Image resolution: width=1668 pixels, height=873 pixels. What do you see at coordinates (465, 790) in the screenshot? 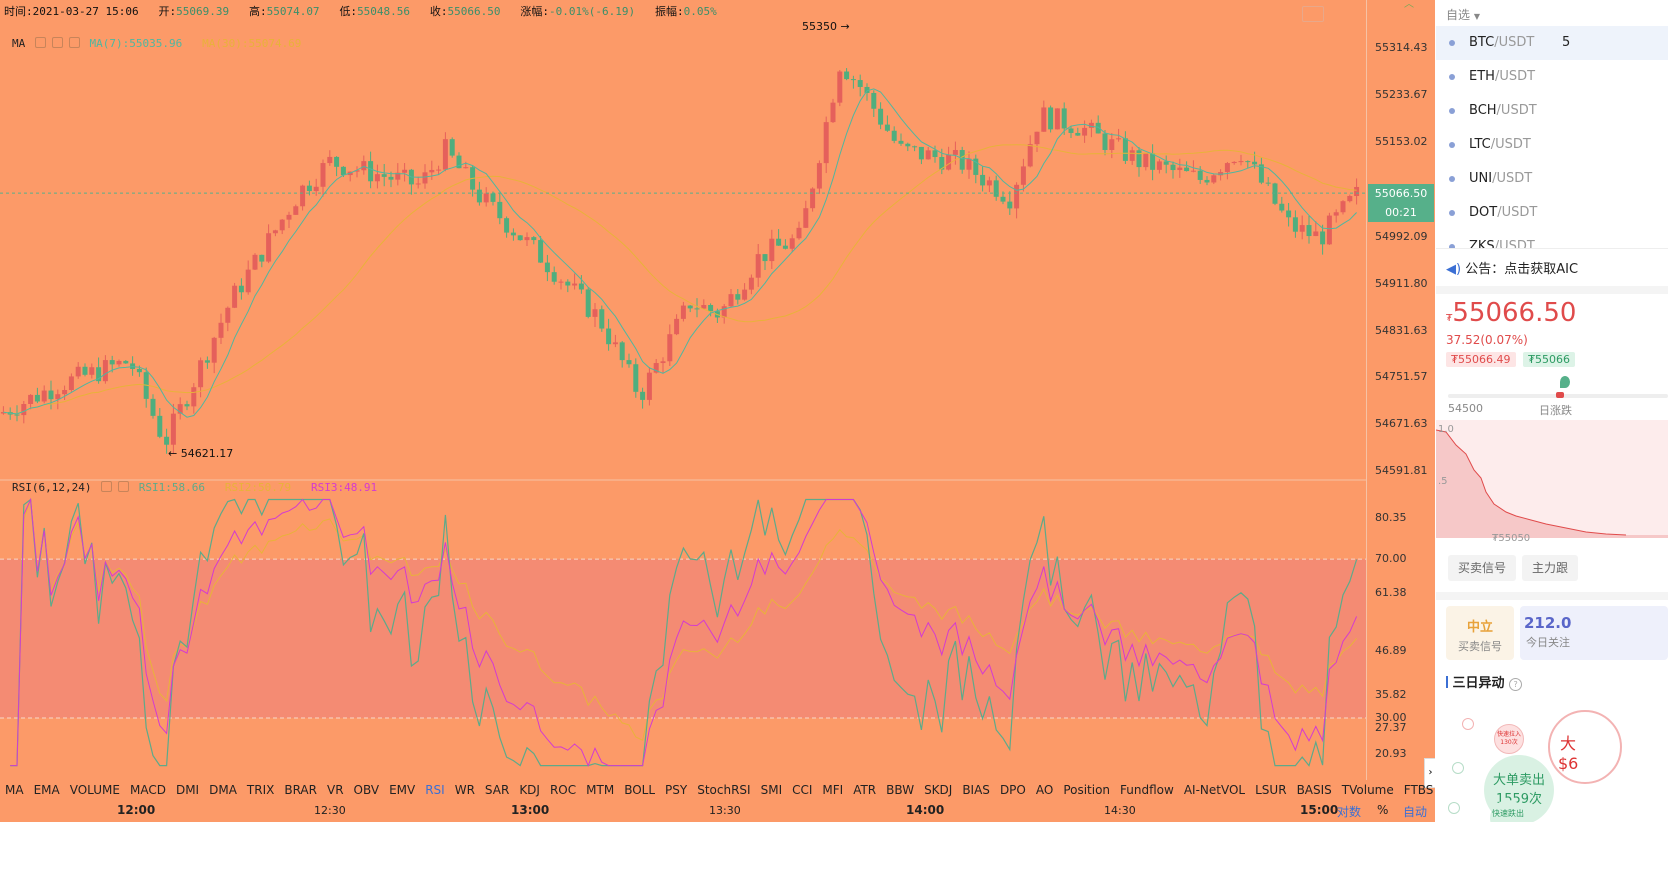
I see `indicator-tab-wr: WR` at bounding box center [465, 790].